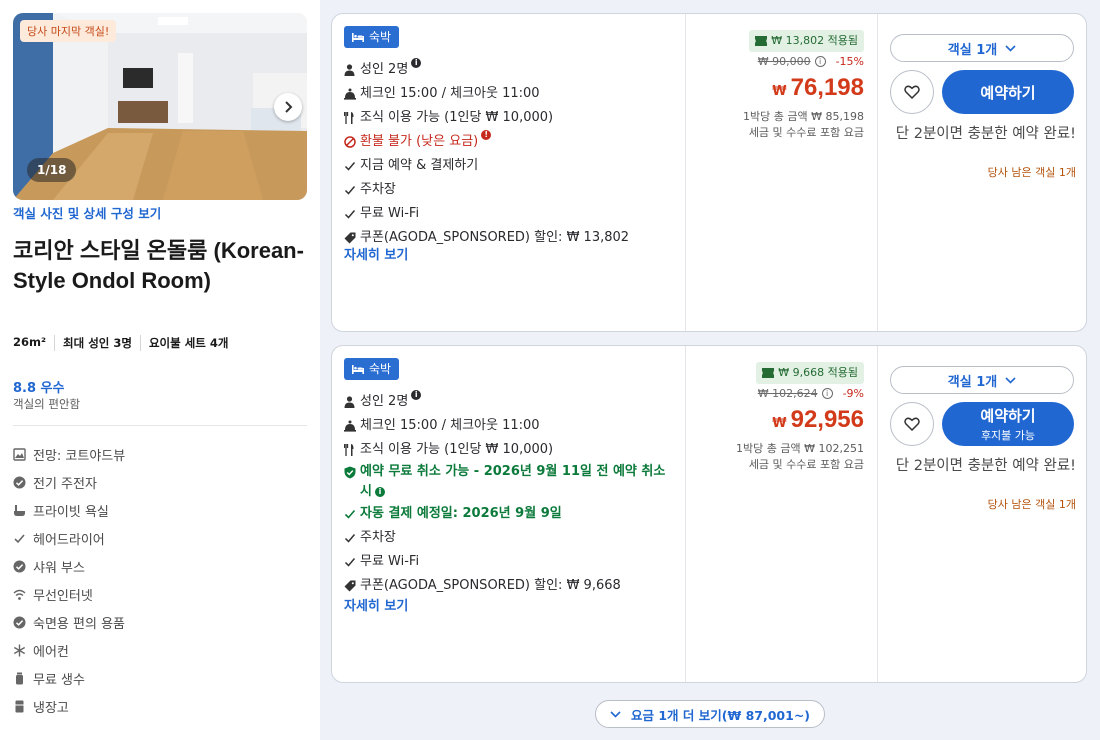 This screenshot has width=1100, height=740. What do you see at coordinates (69, 538) in the screenshot?
I see `amenity-item: 헤어드라이어` at bounding box center [69, 538].